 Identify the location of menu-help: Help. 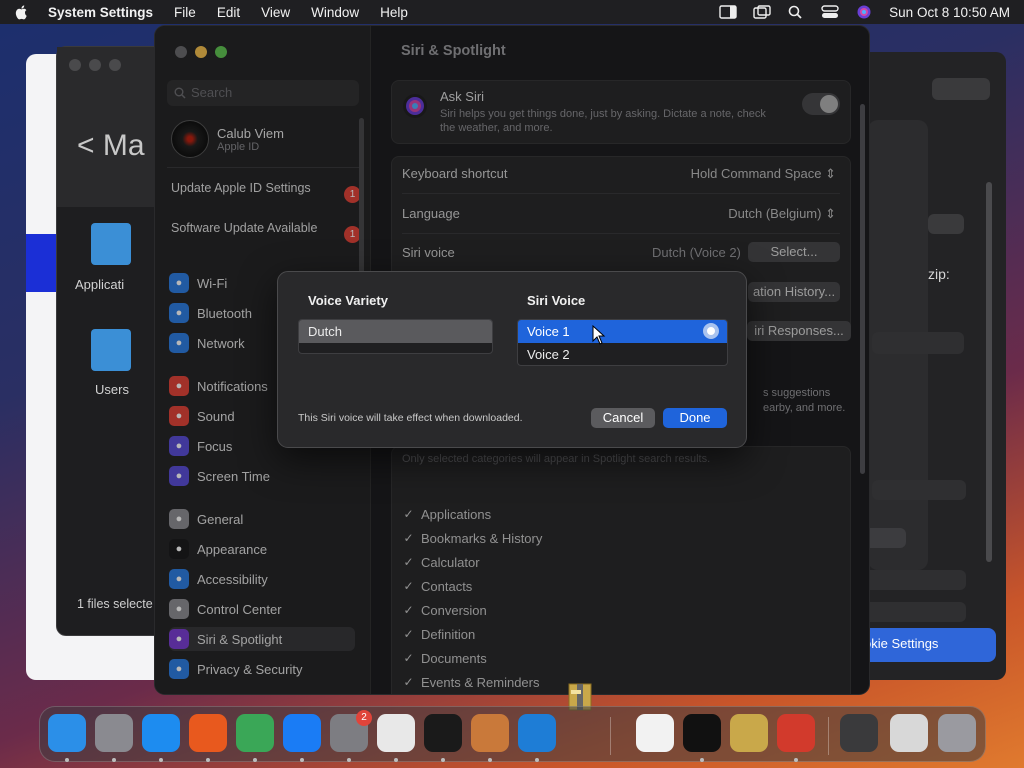
(394, 12).